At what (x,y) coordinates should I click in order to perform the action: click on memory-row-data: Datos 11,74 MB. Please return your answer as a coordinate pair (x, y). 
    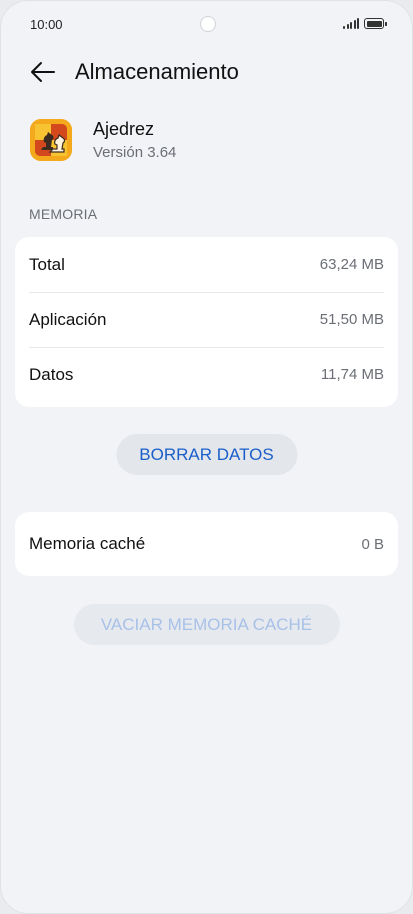
    Looking at the image, I should click on (206, 374).